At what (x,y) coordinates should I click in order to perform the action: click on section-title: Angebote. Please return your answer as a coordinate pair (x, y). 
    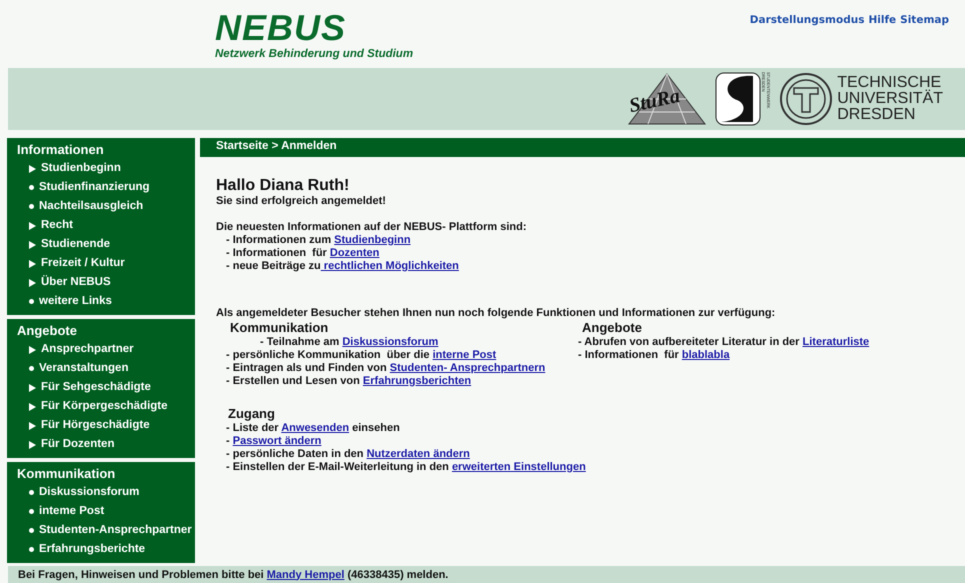
    Looking at the image, I should click on (47, 331).